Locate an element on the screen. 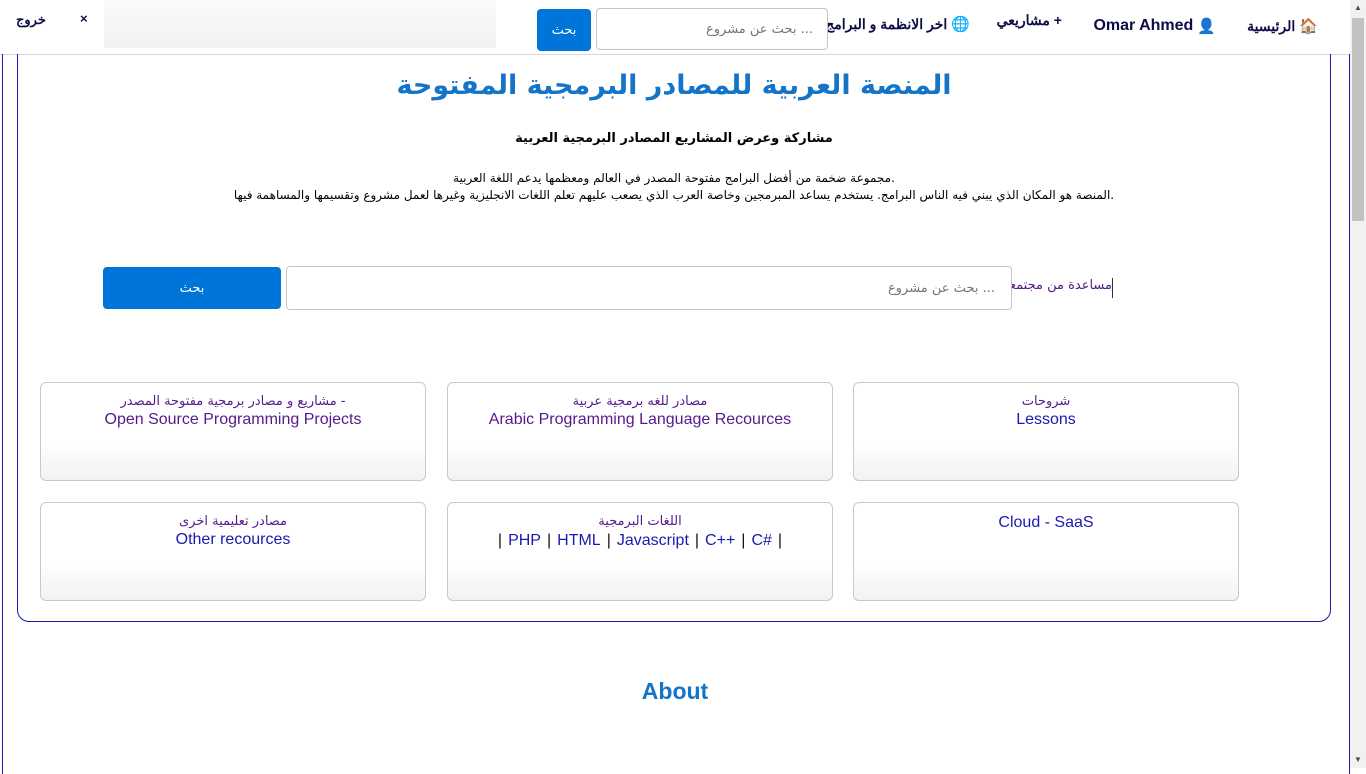  card-english-label: Open Source Programming Projects is located at coordinates (233, 419).